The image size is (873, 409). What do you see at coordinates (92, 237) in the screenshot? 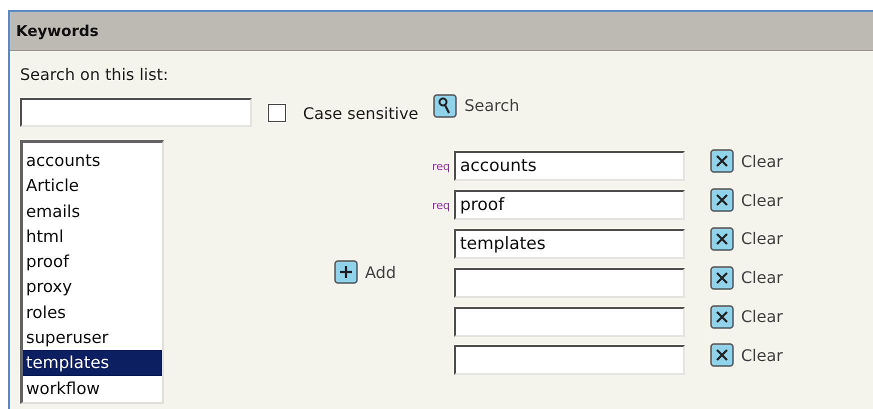
I see `list-item: html` at bounding box center [92, 237].